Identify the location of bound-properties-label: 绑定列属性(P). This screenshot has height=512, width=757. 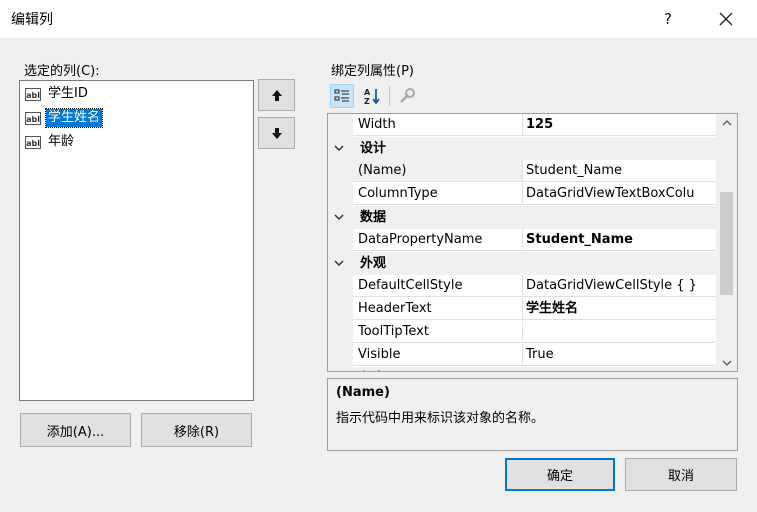
(372, 71).